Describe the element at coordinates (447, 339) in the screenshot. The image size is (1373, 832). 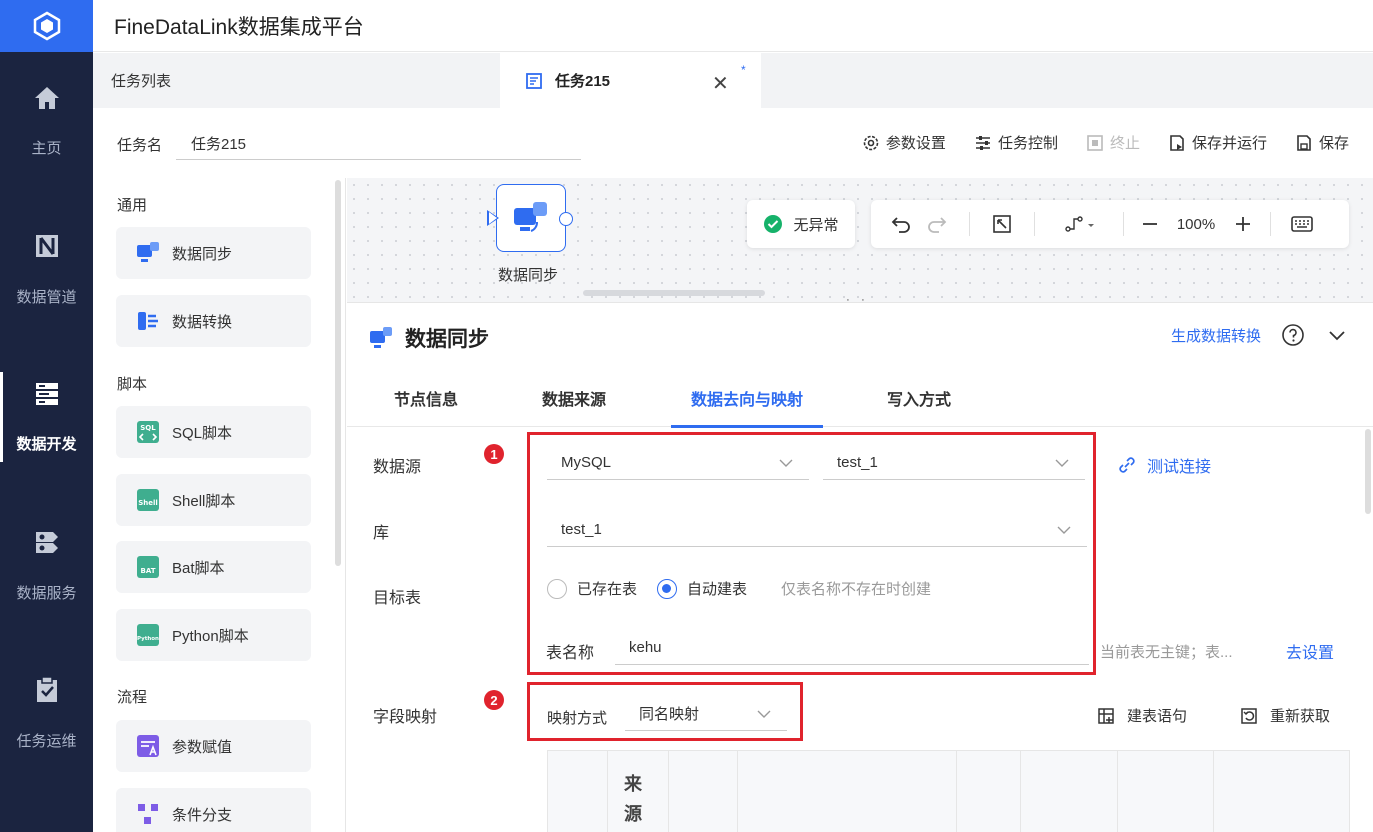
I see `panel-title: 数据同步` at that location.